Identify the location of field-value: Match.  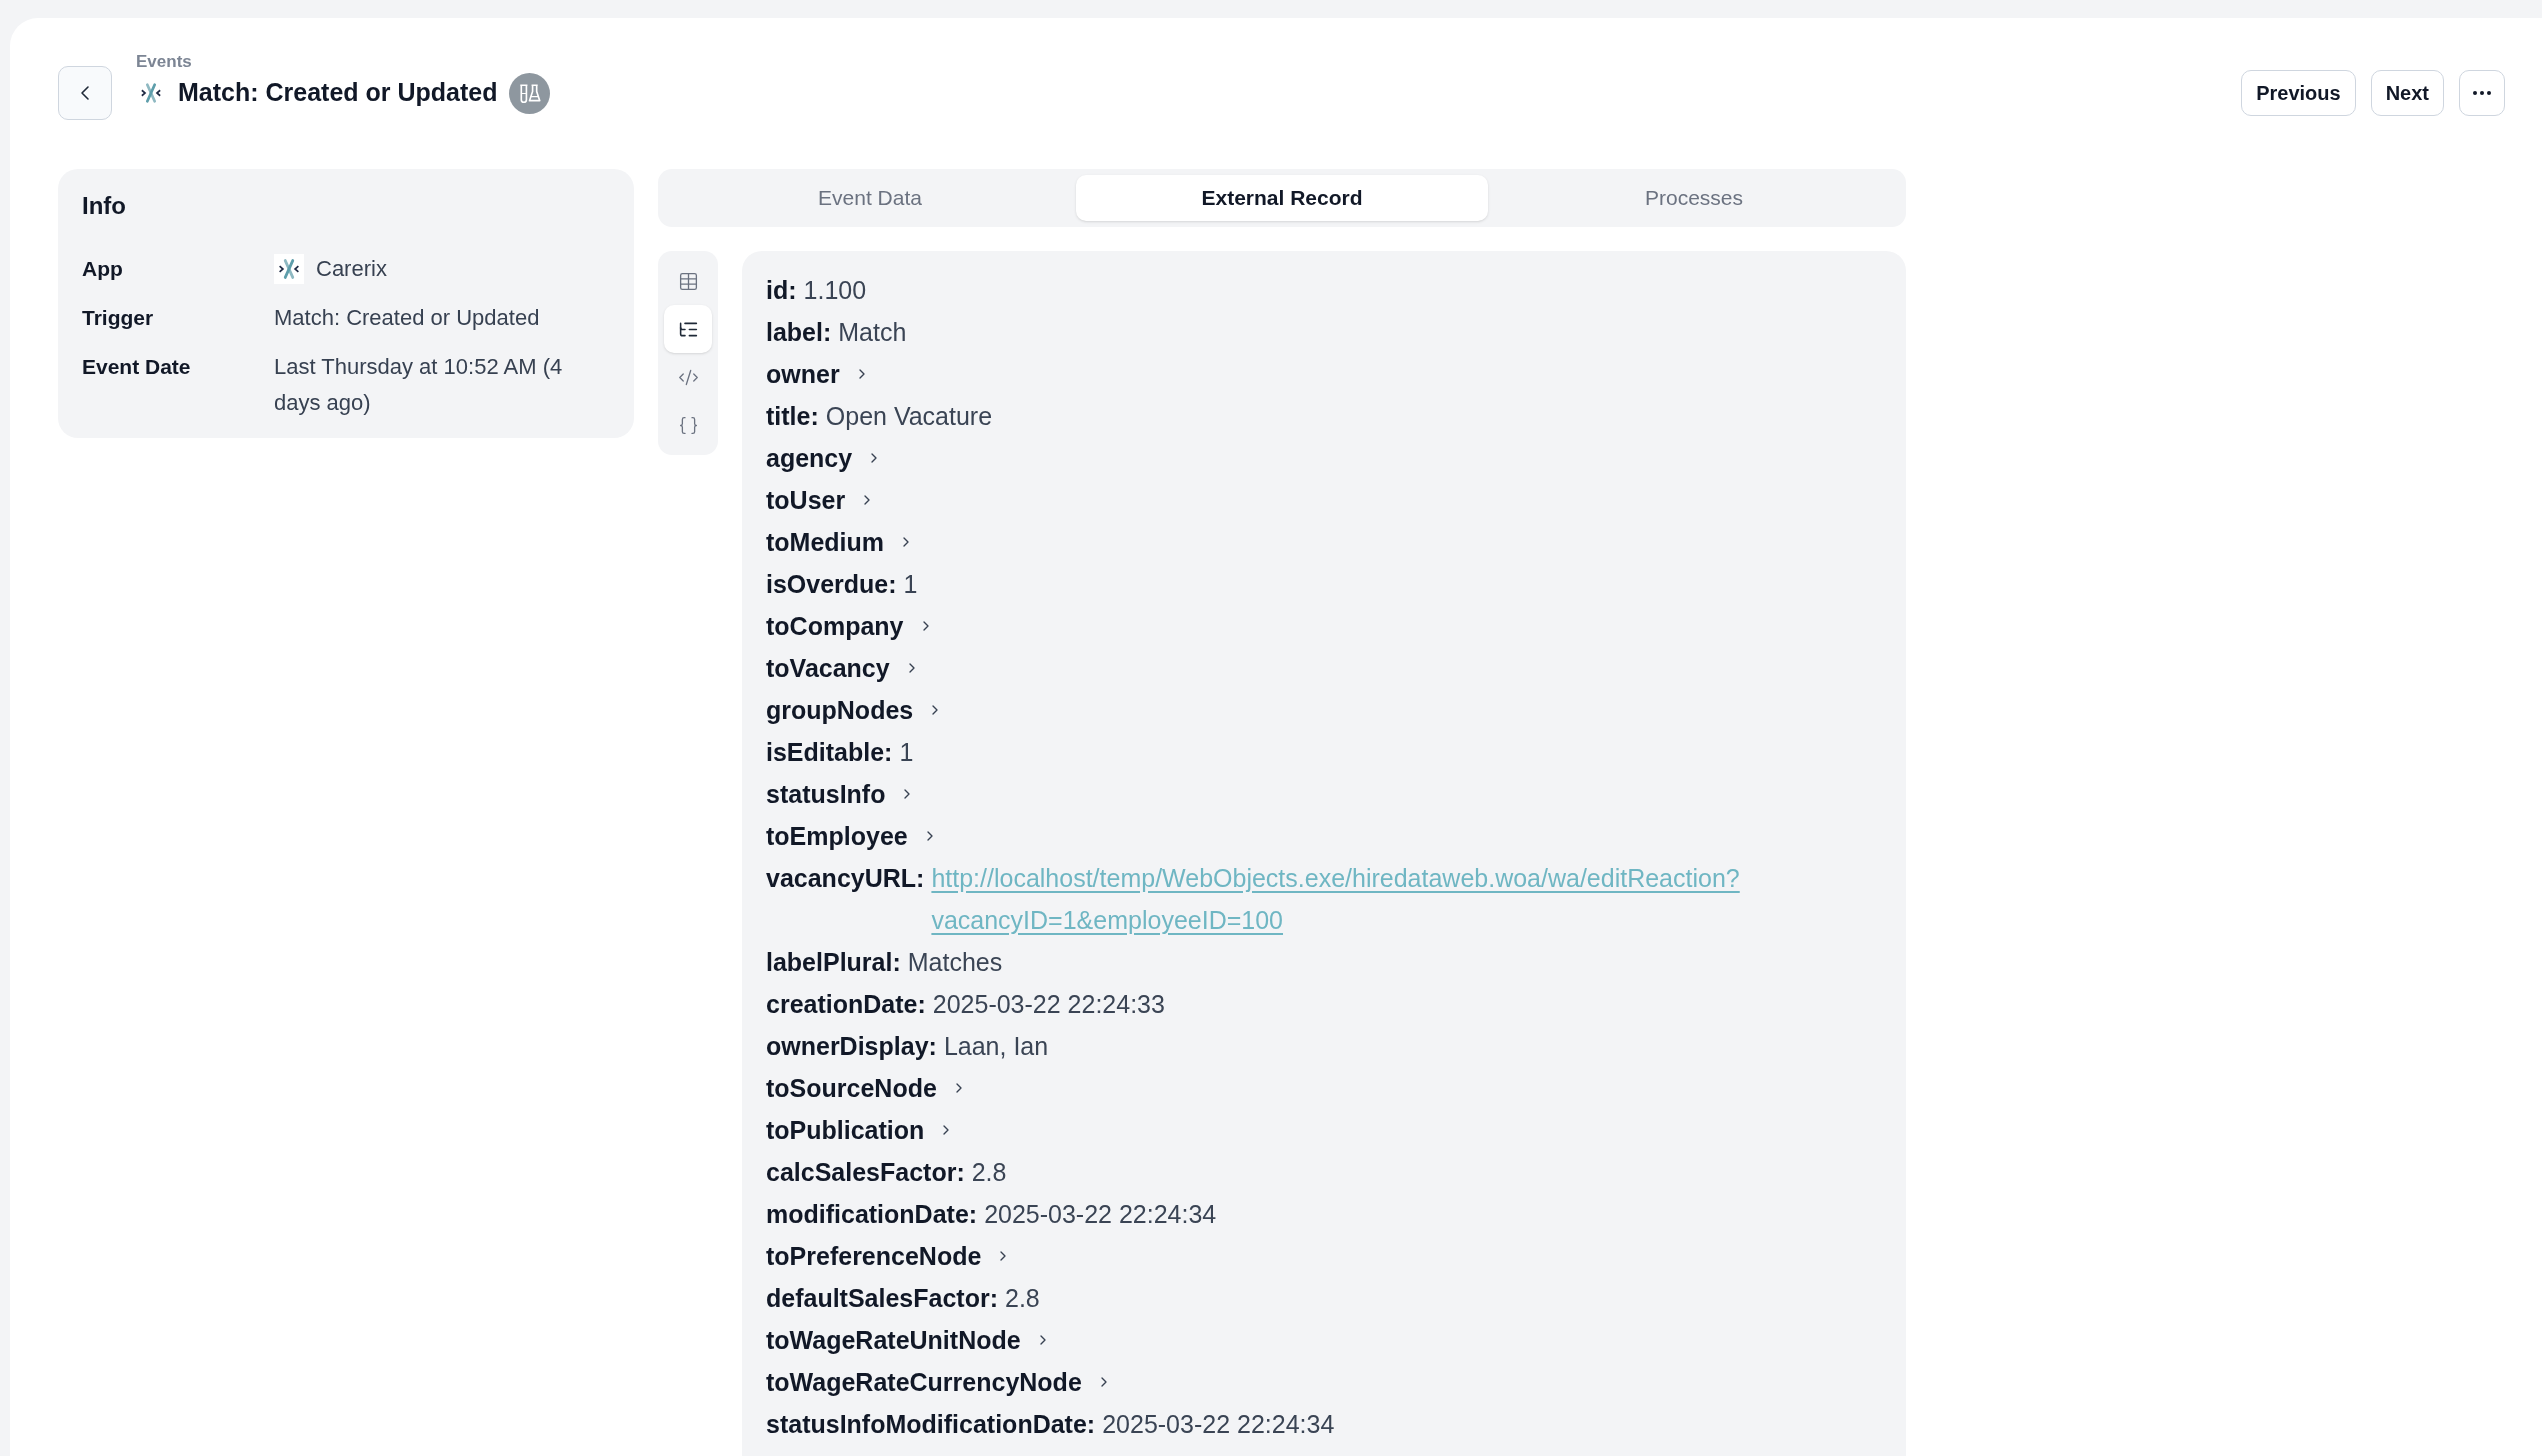
(872, 332).